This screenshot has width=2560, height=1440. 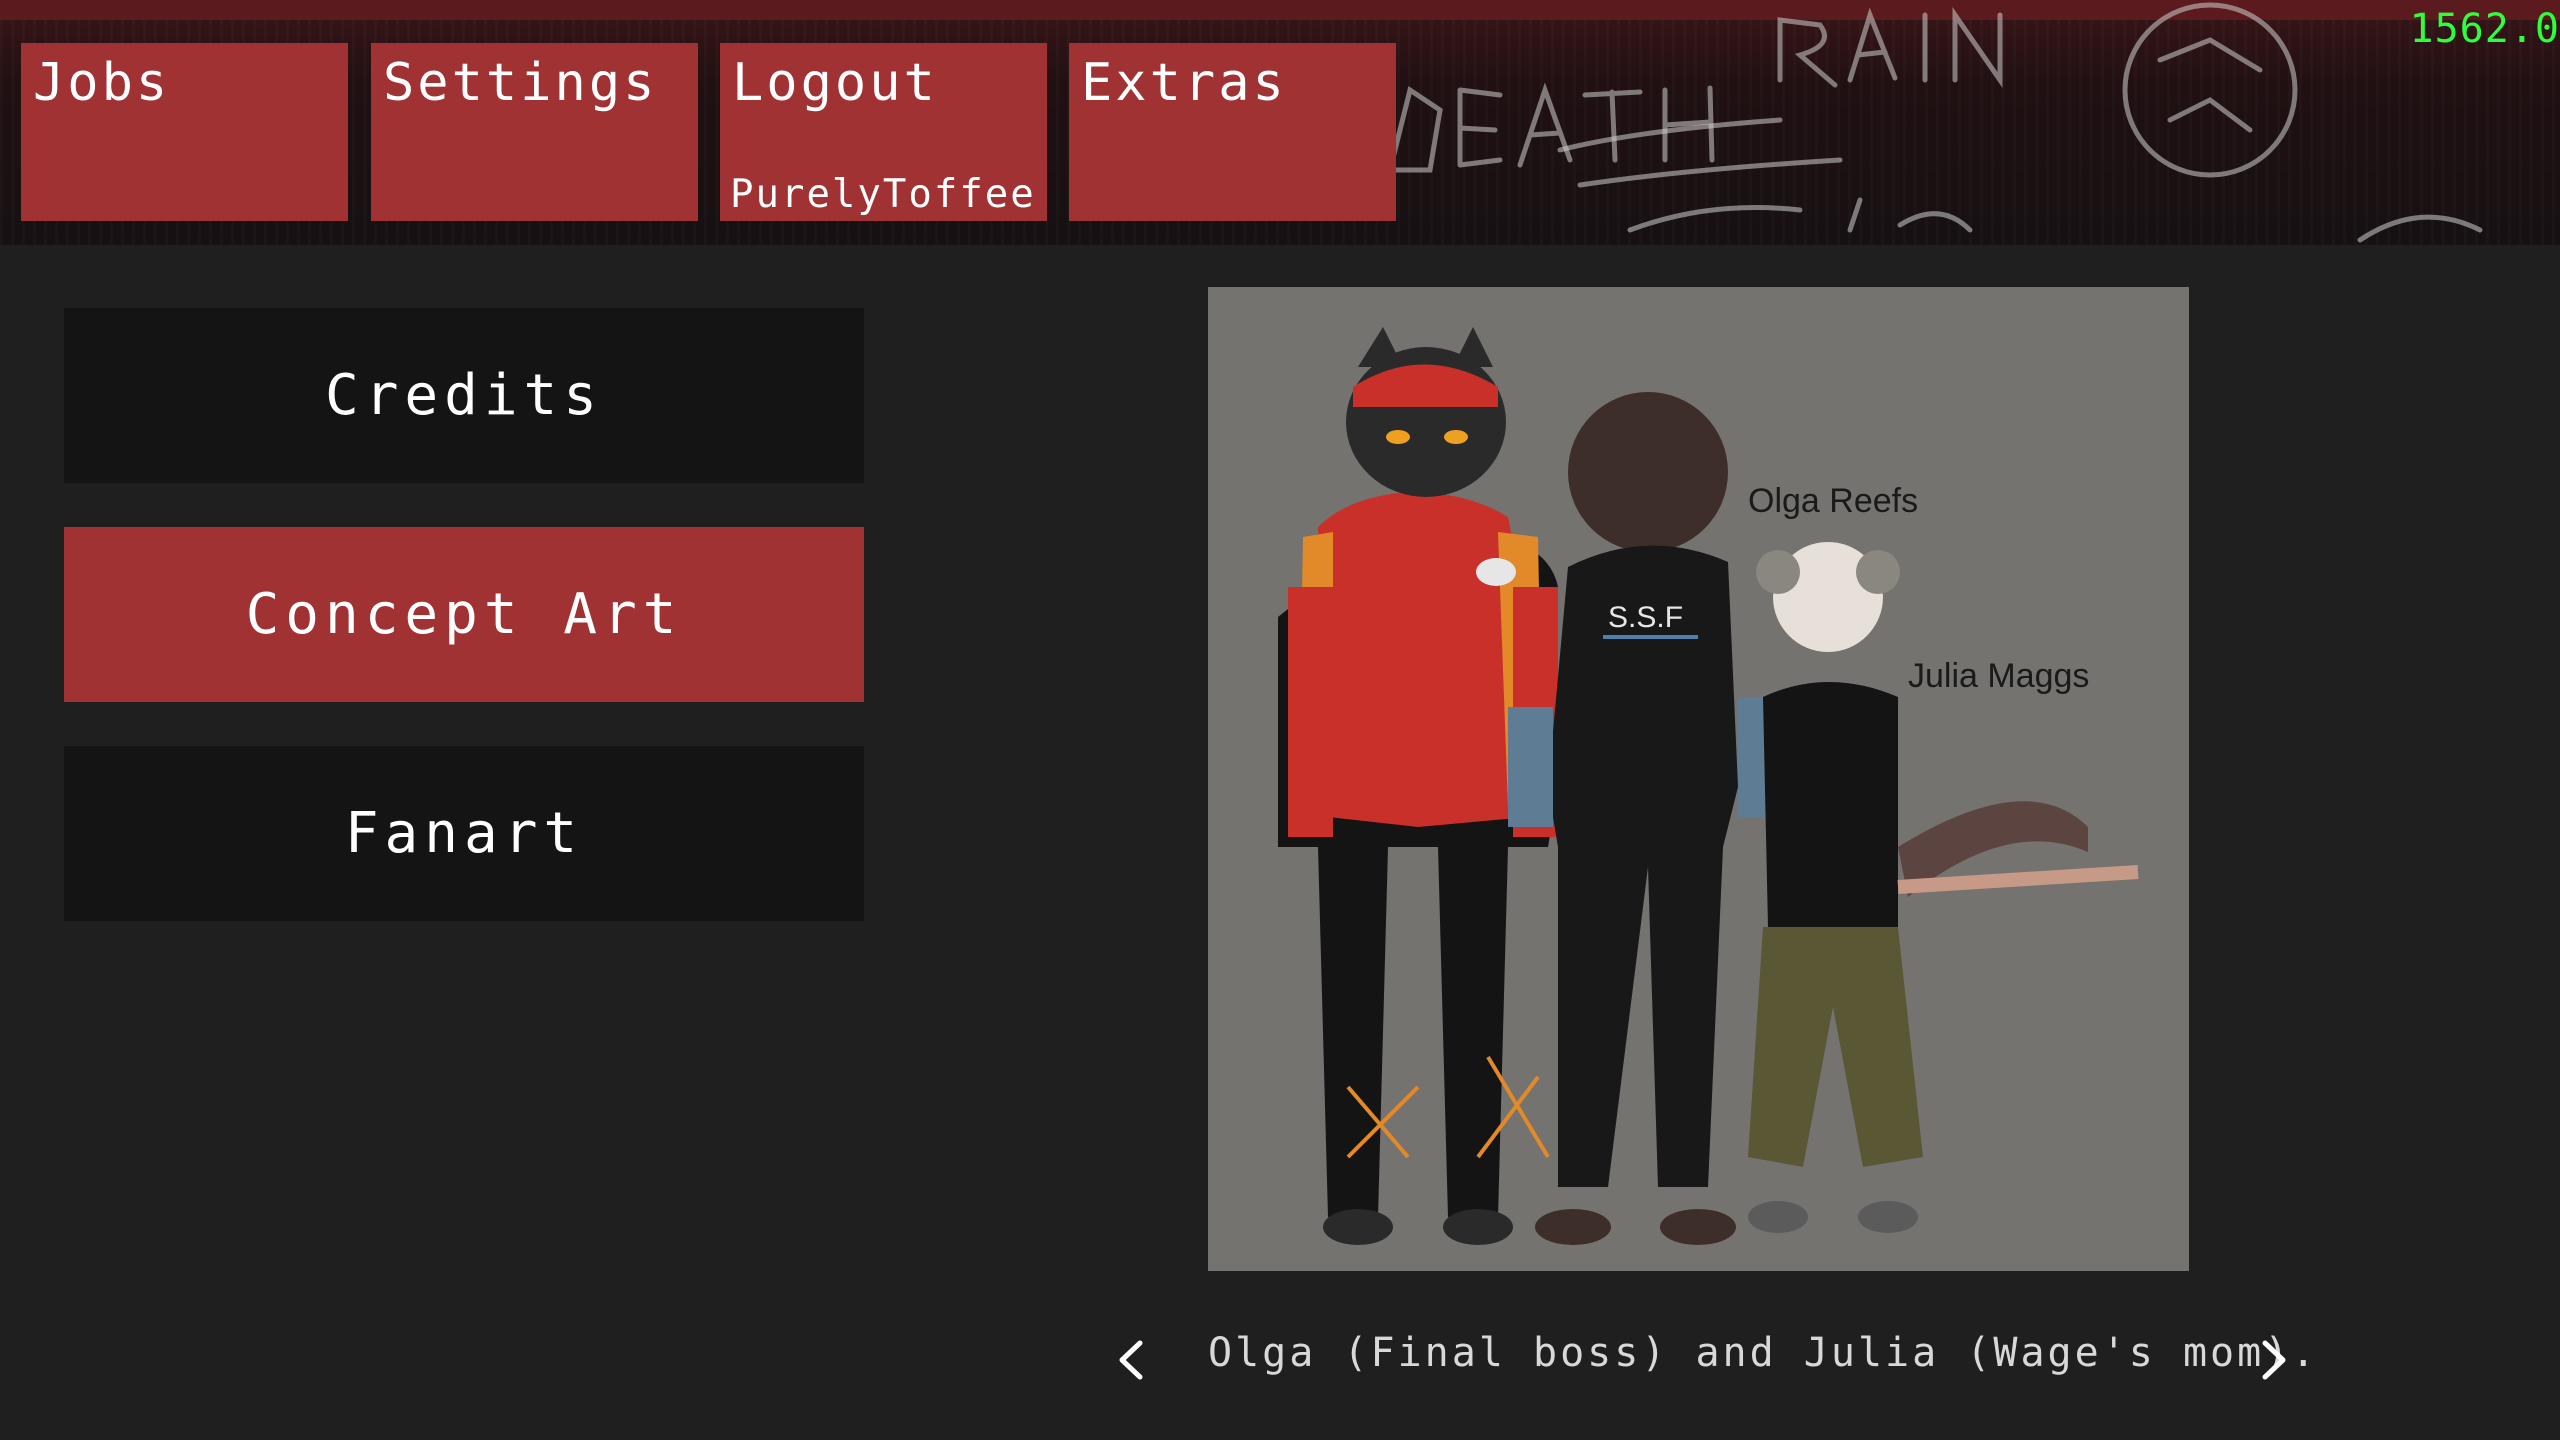 I want to click on credits-label: Credits, so click(x=463, y=395).